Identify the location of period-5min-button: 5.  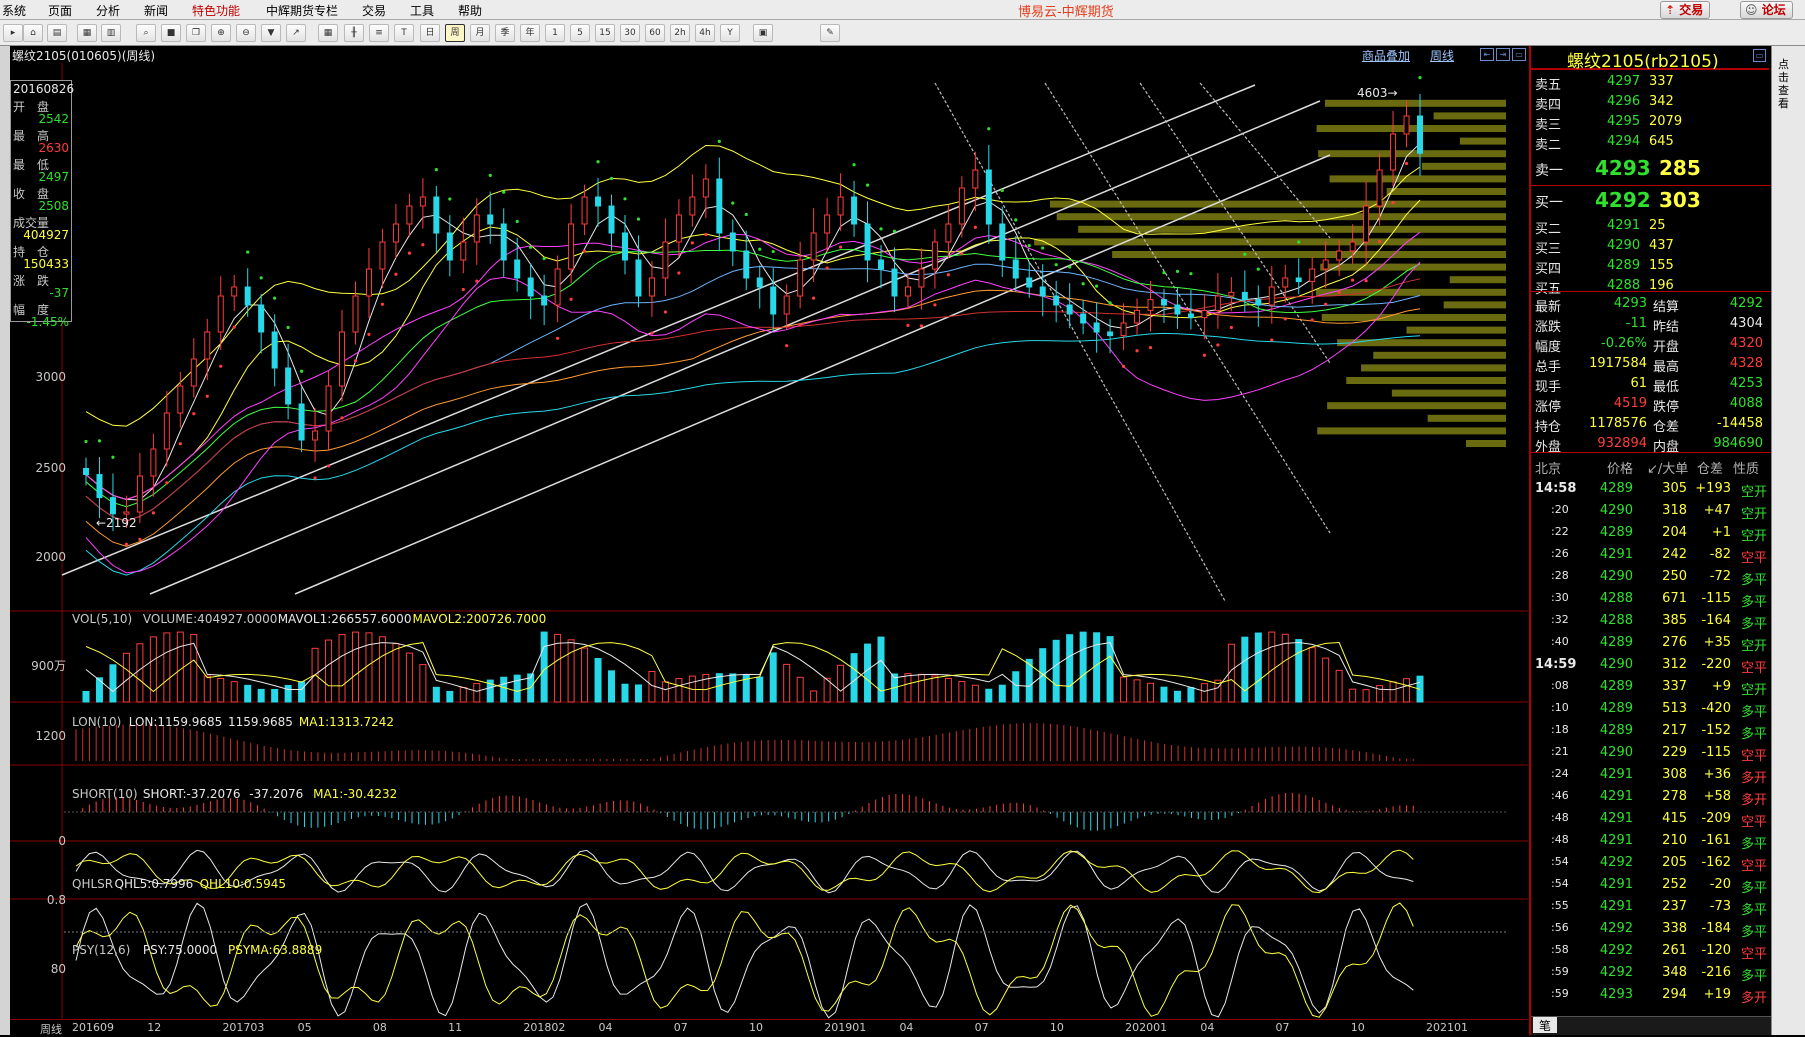
(580, 33).